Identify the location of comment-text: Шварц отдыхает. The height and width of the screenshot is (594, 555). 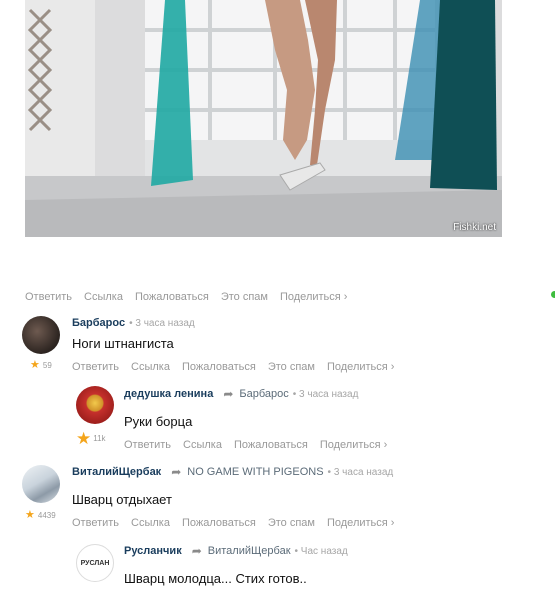
(122, 499).